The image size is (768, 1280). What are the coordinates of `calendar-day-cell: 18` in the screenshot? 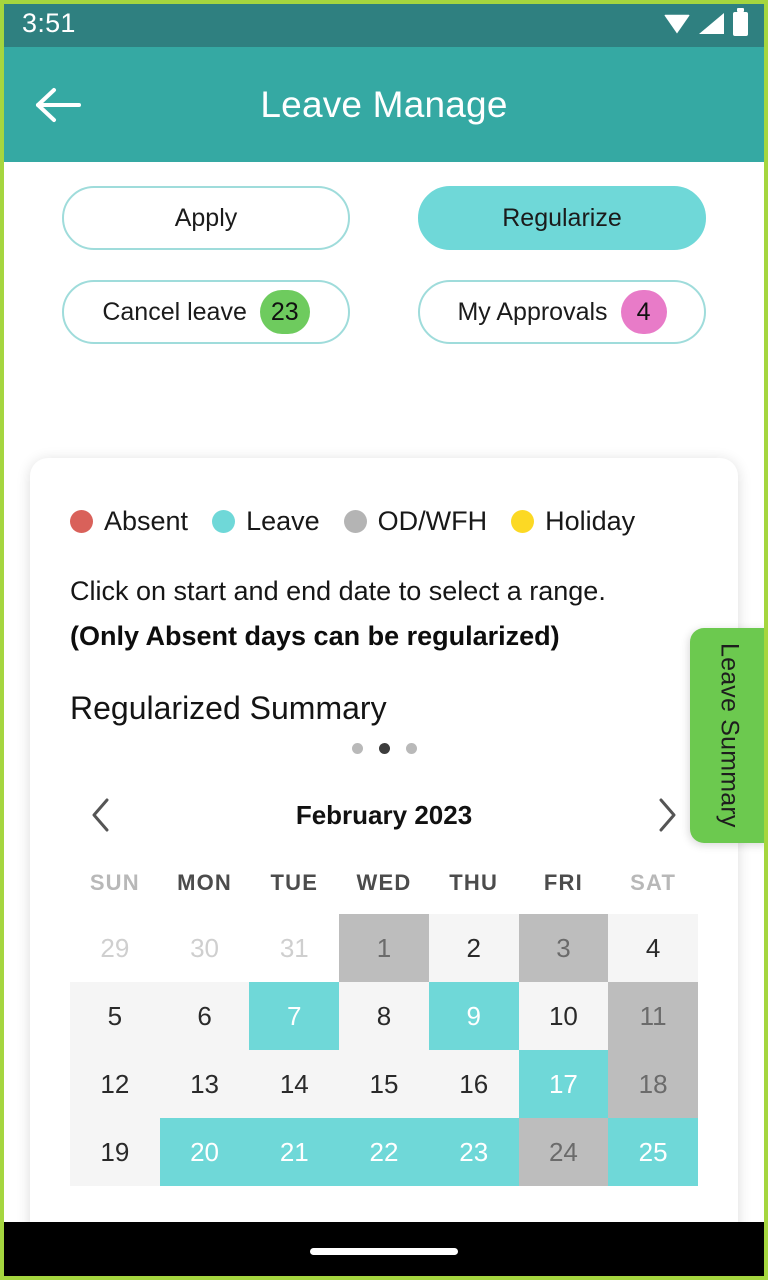 It's located at (653, 1084).